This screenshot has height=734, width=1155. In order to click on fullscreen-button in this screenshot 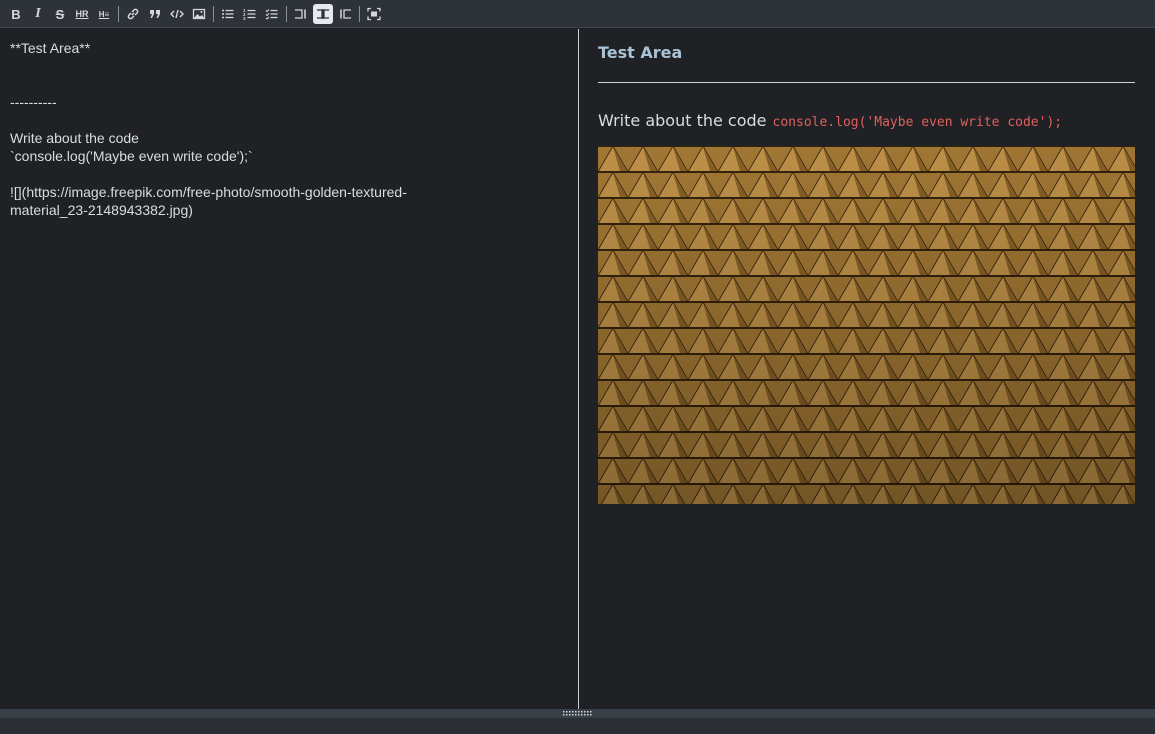, I will do `click(374, 14)`.